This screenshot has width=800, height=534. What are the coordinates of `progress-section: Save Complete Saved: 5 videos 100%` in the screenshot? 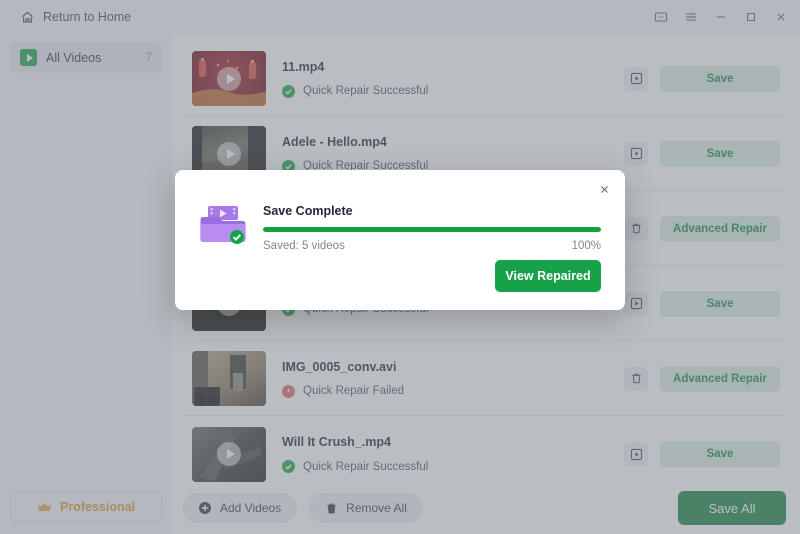 It's located at (432, 227).